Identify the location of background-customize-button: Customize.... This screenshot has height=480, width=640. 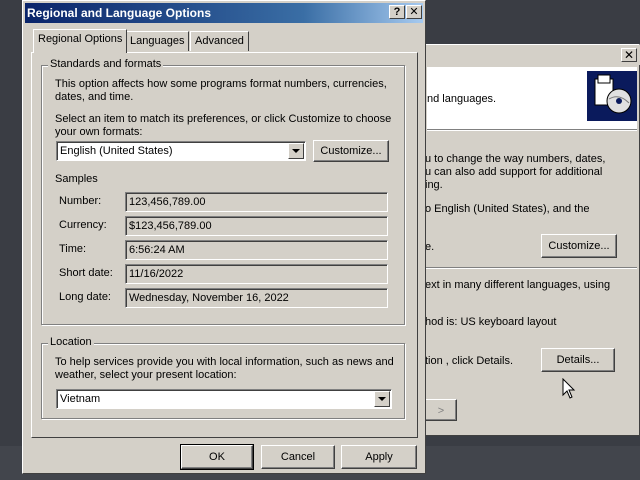
(579, 246).